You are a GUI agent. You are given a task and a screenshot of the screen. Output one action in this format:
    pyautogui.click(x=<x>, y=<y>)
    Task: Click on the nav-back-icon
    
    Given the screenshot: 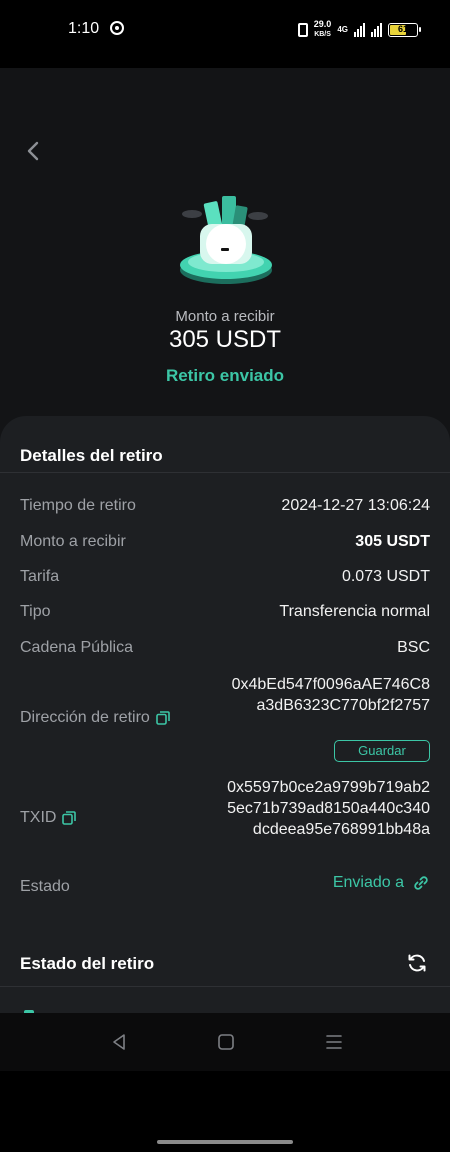 What is the action you would take?
    pyautogui.click(x=119, y=1042)
    